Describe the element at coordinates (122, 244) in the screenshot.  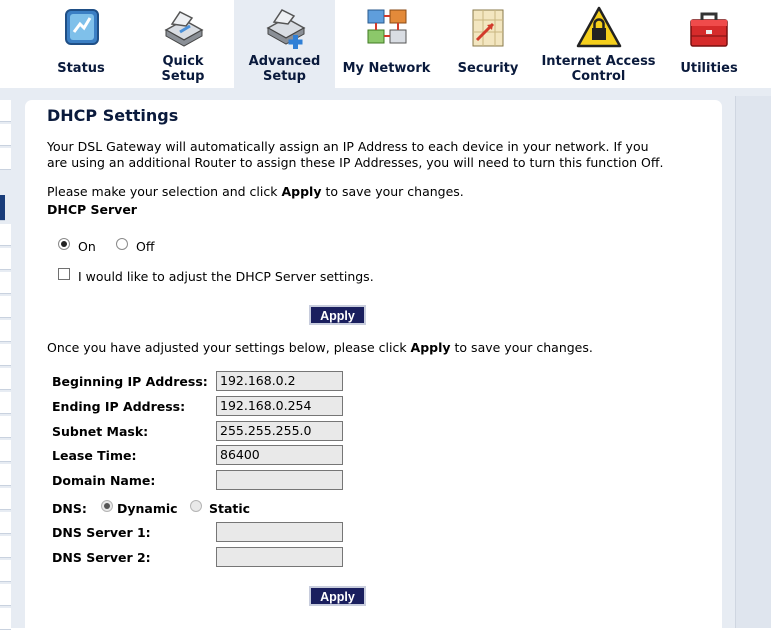
I see `dhcp-server-off-radio` at that location.